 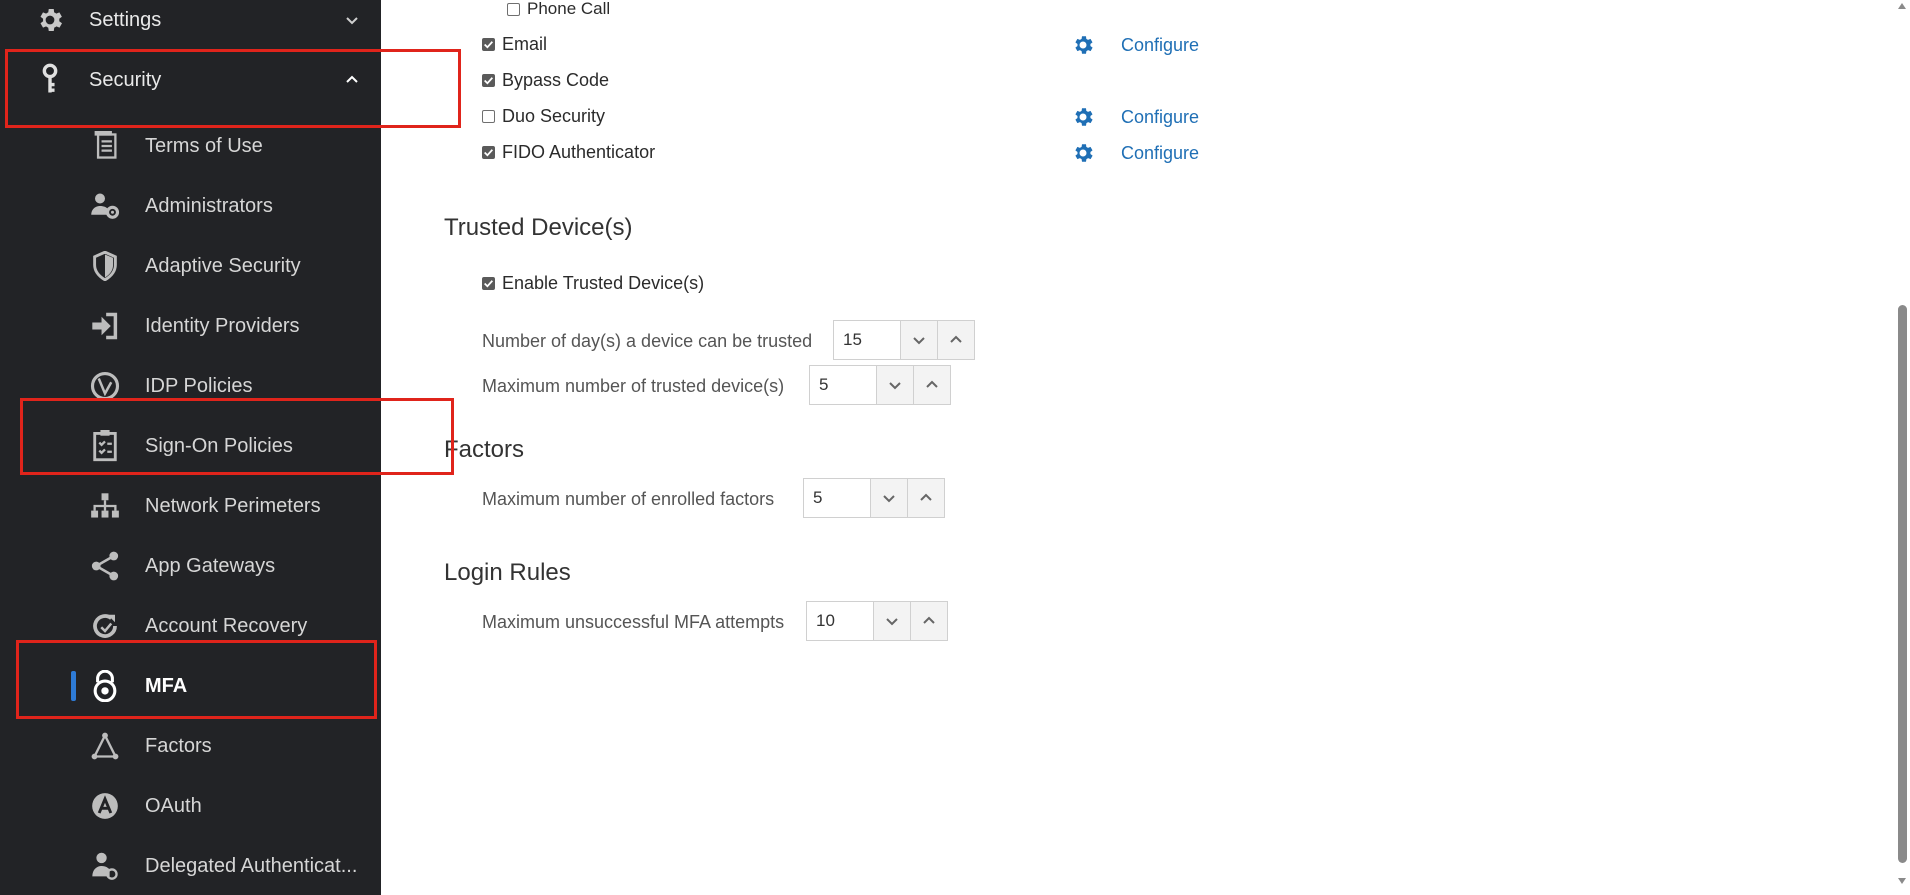 I want to click on fido-authenticator-checkbox, so click(x=488, y=152).